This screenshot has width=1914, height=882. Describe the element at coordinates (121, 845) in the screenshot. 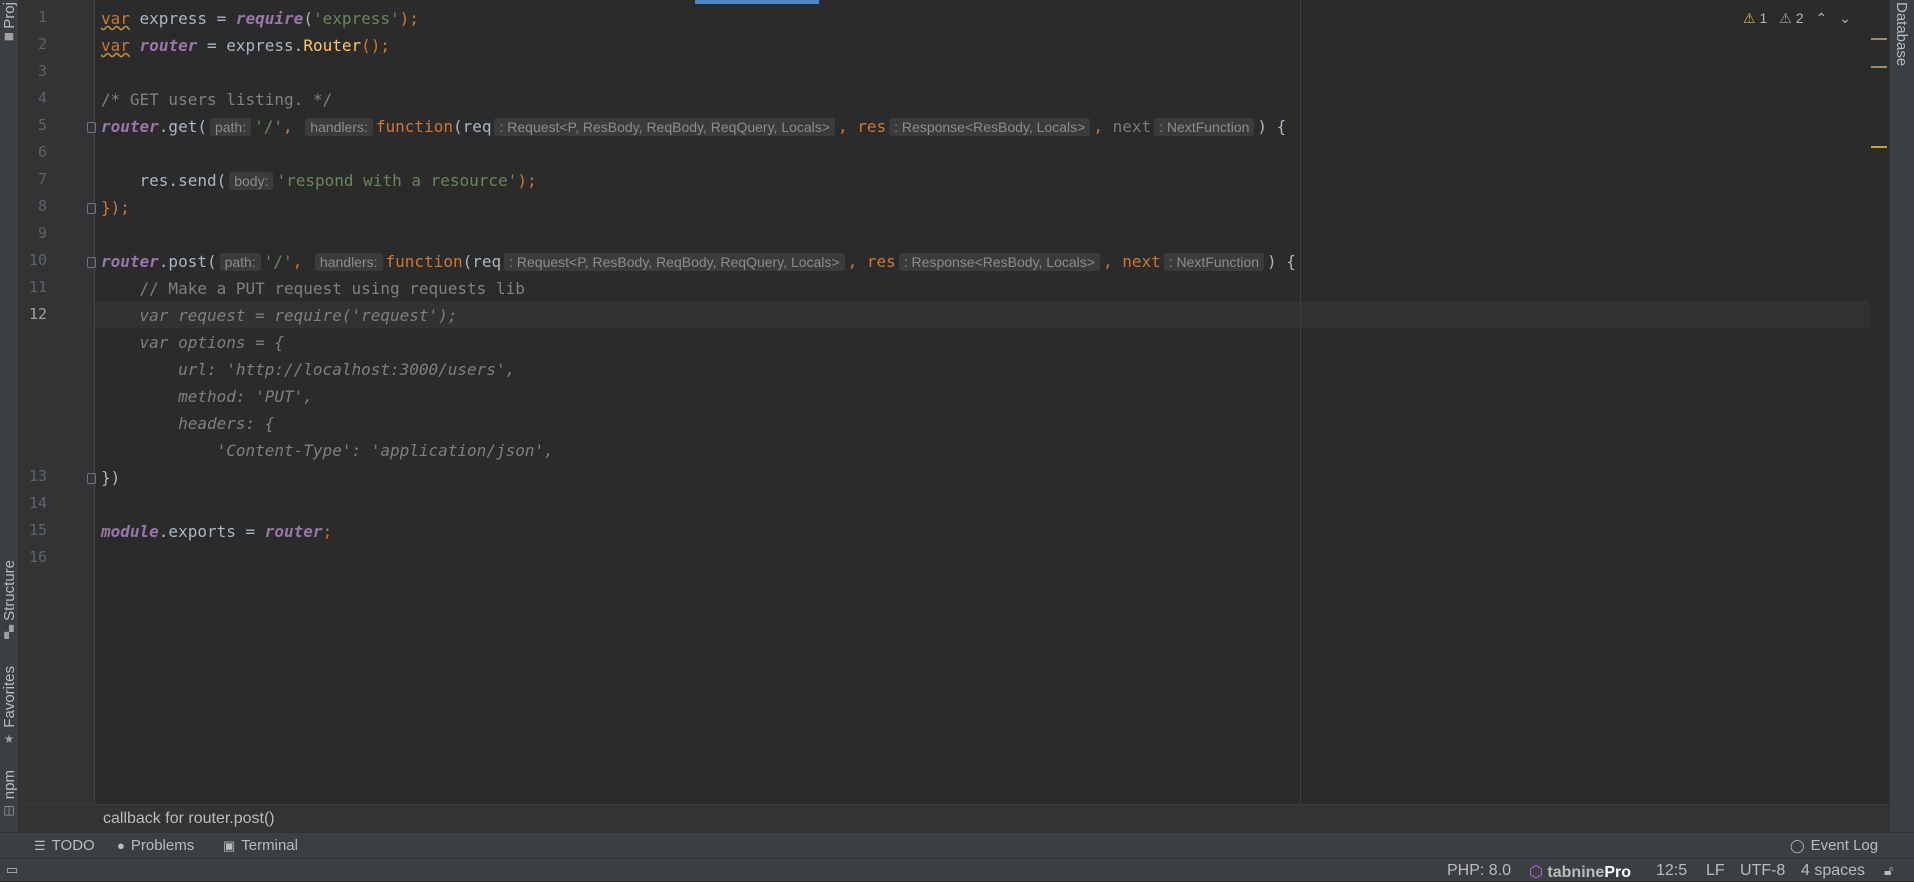

I see `info-icon: ●` at that location.